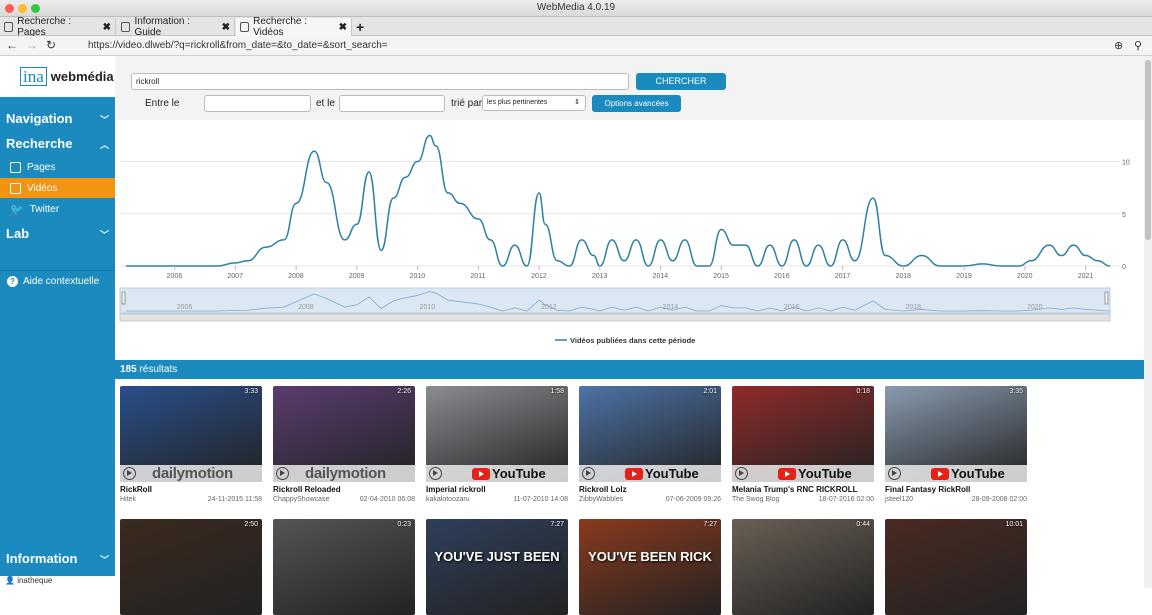 Image resolution: width=1152 pixels, height=615 pixels. I want to click on video-thumbnail: 2:50, so click(191, 567).